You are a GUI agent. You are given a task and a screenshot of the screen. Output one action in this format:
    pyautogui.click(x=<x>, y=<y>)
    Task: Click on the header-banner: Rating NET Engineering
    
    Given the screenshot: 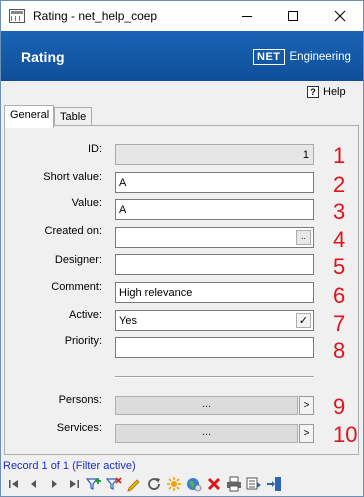 What is the action you would take?
    pyautogui.click(x=182, y=56)
    